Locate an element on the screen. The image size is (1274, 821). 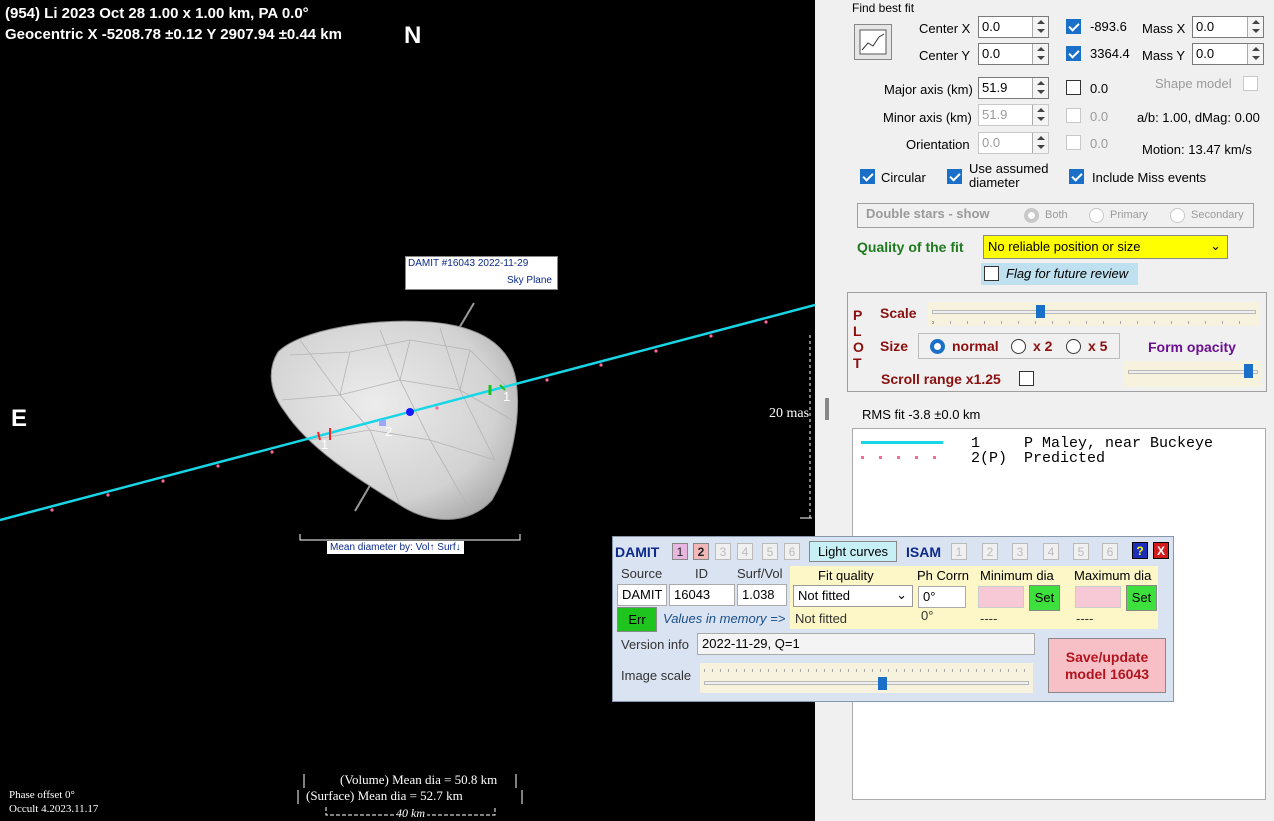
damit-model-5-button: 5 is located at coordinates (770, 551).